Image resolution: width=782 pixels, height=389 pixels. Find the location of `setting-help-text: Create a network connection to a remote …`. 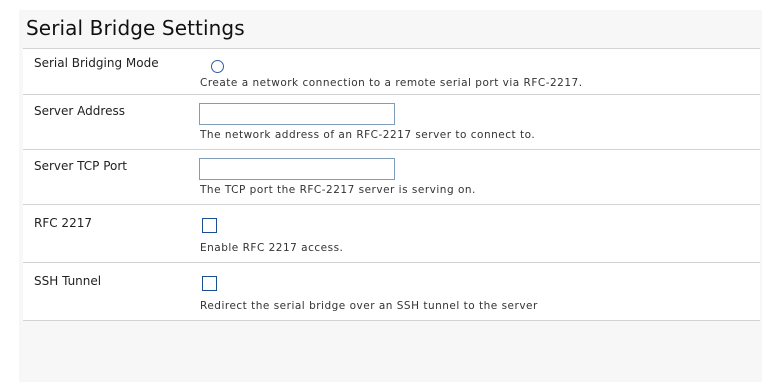

setting-help-text: Create a network connection to a remote … is located at coordinates (391, 83).